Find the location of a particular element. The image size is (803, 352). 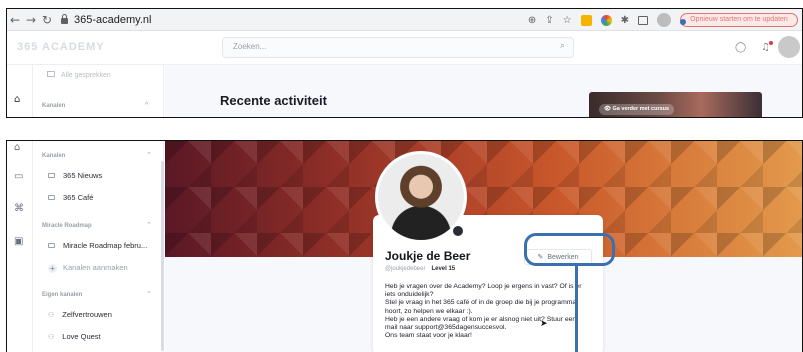

bio-line: Ons team staat voor je klaar! is located at coordinates (428, 336).